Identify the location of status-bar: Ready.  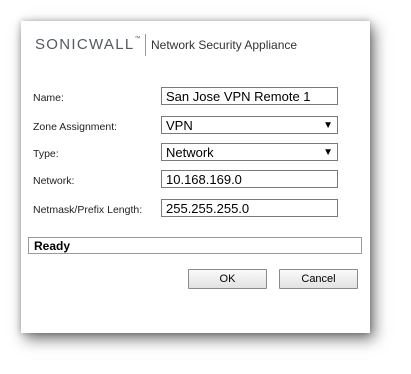
(195, 245).